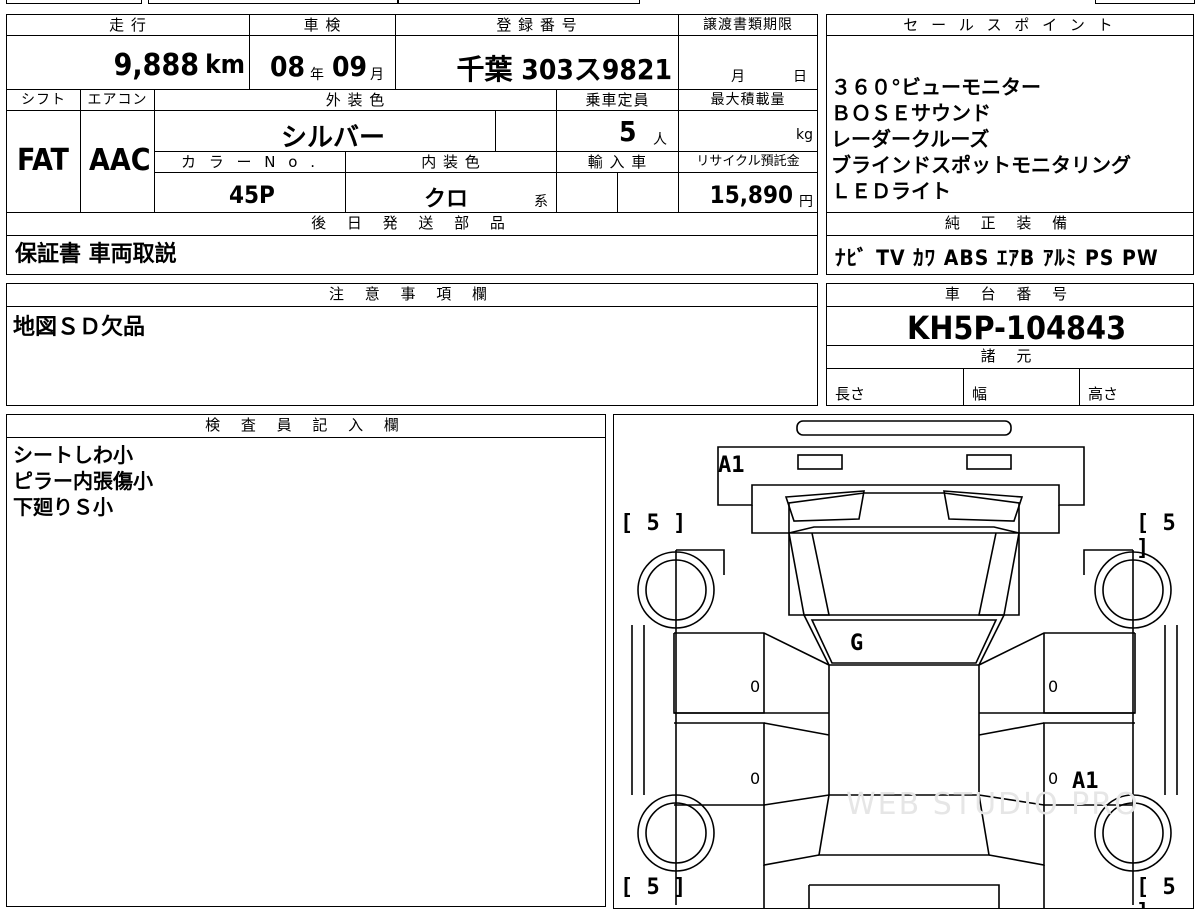 The image size is (1200, 909). I want to click on door-mark-rr: 0, so click(1053, 778).